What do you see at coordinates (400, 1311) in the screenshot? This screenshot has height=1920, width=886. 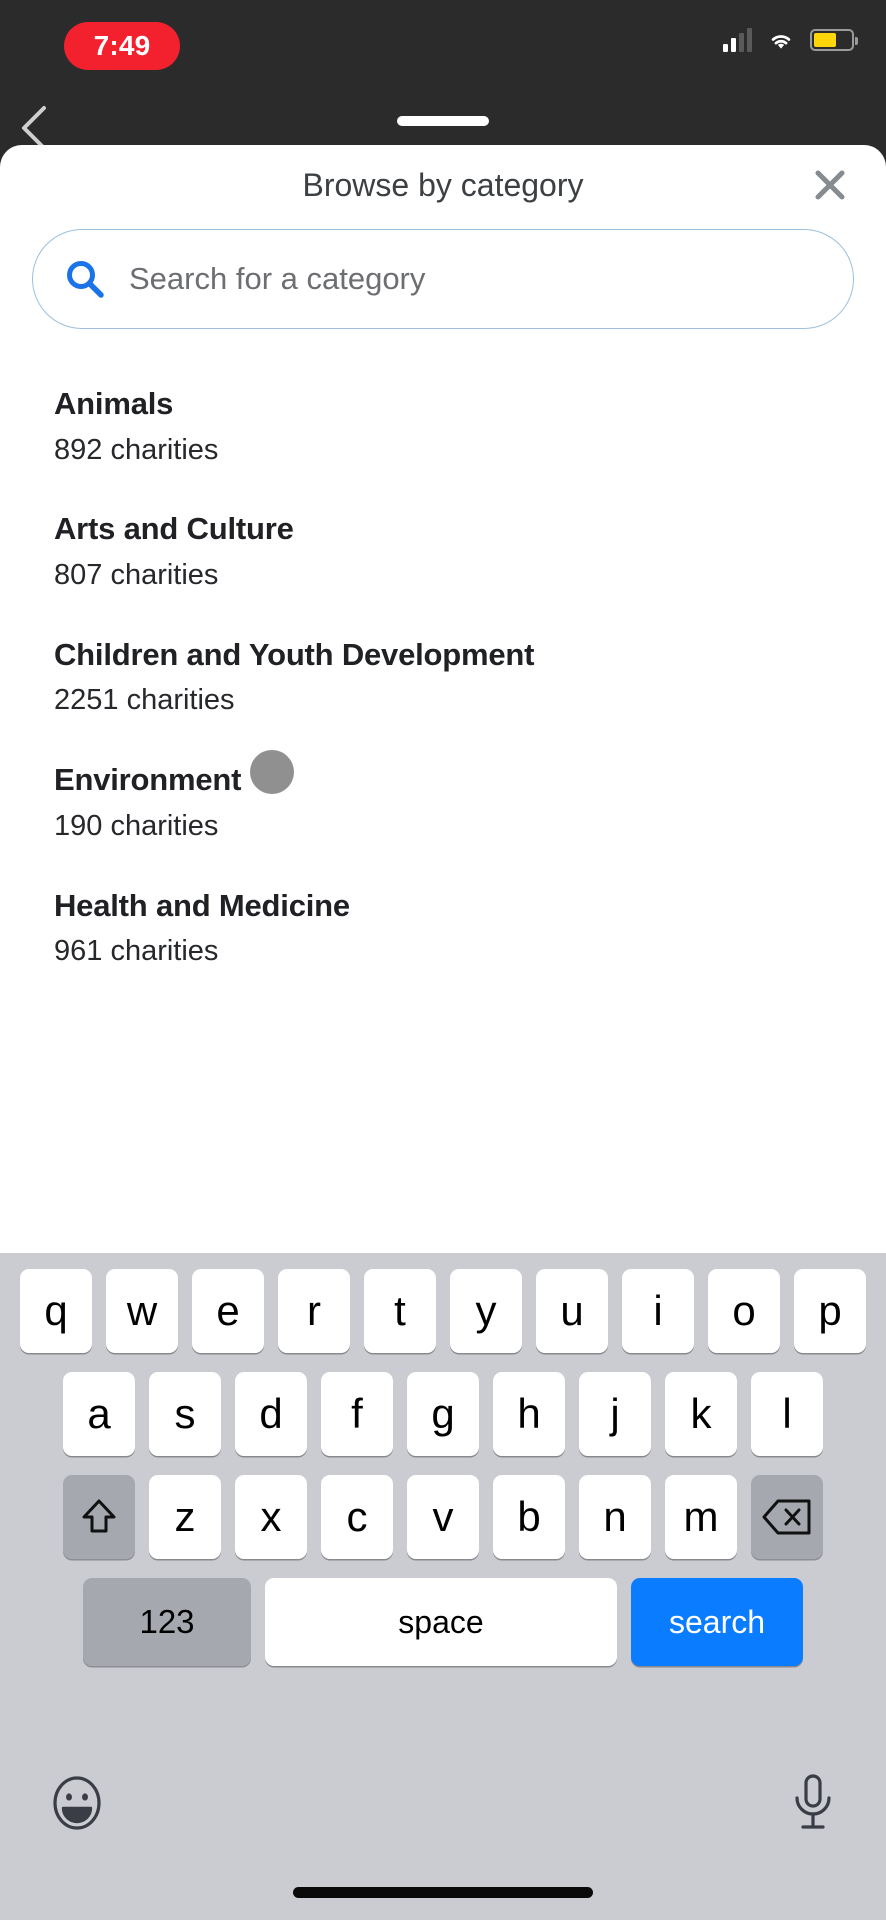 I see `key-t: t` at bounding box center [400, 1311].